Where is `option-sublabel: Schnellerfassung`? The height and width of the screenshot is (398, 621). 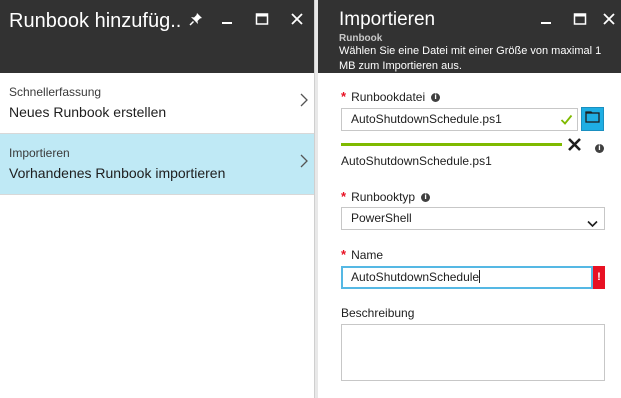
option-sublabel: Schnellerfassung is located at coordinates (55, 92).